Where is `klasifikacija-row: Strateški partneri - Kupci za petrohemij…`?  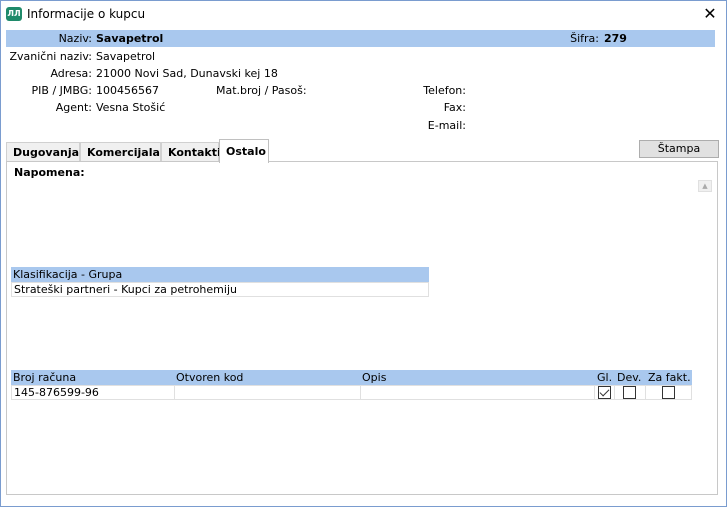
klasifikacija-row: Strateški partneri - Kupci za petrohemij… is located at coordinates (220, 289).